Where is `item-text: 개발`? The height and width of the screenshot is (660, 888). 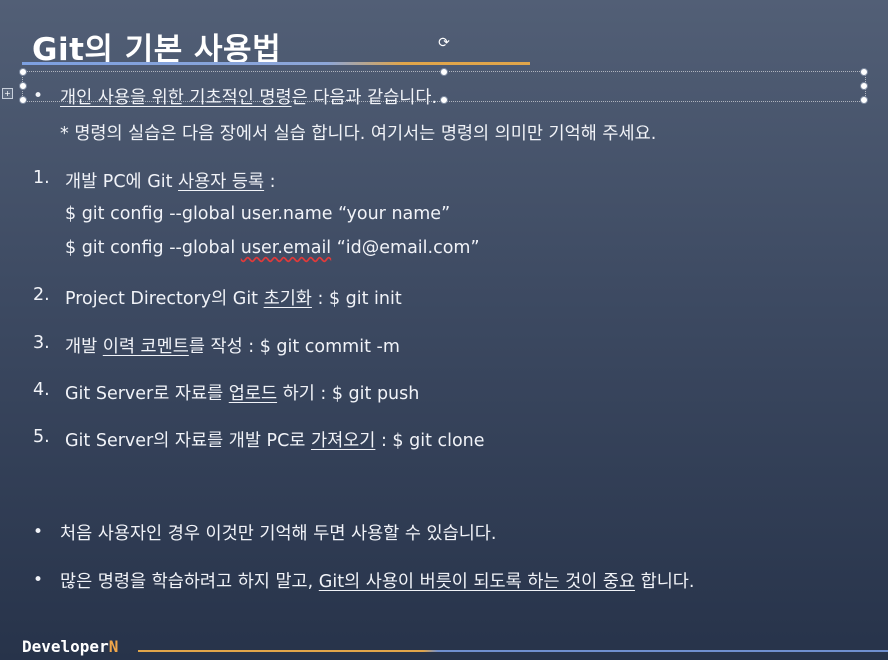 item-text: 개발 is located at coordinates (84, 347).